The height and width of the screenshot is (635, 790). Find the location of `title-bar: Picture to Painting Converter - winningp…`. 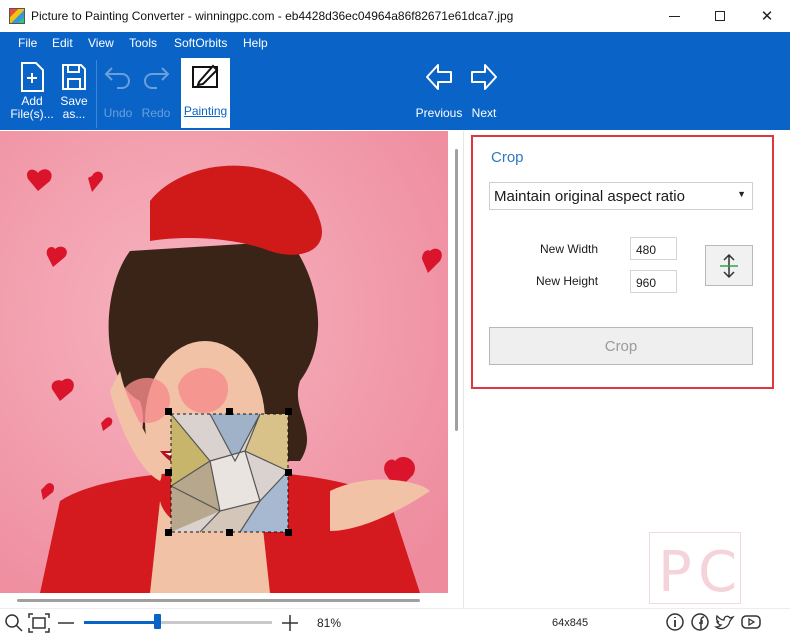

title-bar: Picture to Painting Converter - winningp… is located at coordinates (395, 16).